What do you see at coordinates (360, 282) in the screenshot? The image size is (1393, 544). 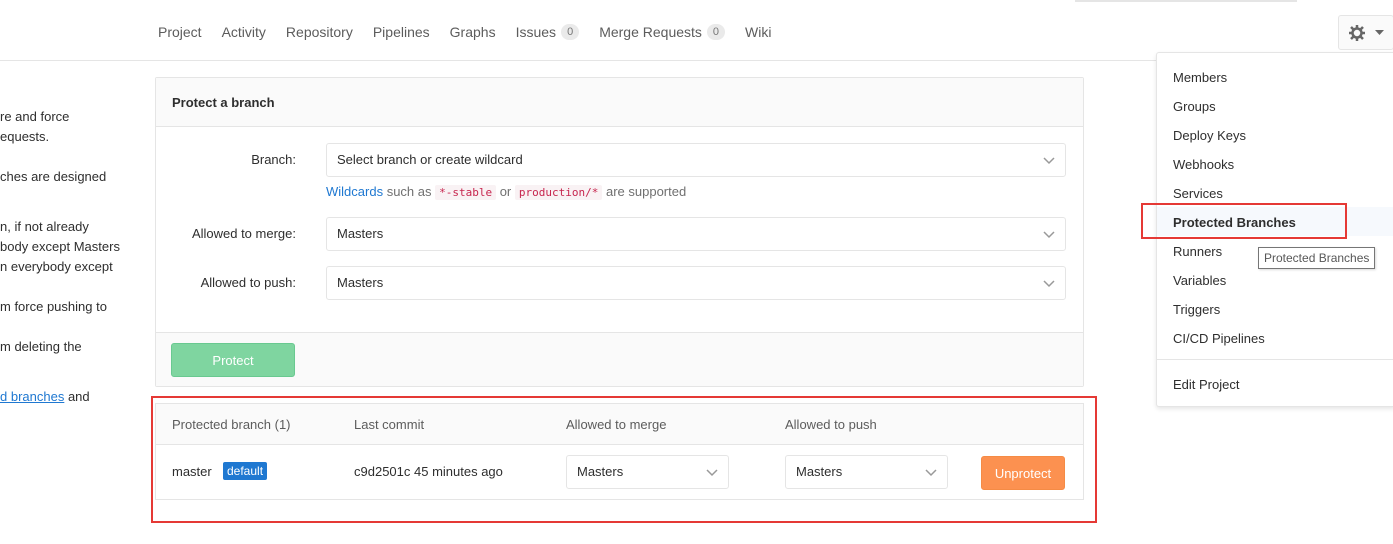 I see `allowed-to-push-value: Masters` at bounding box center [360, 282].